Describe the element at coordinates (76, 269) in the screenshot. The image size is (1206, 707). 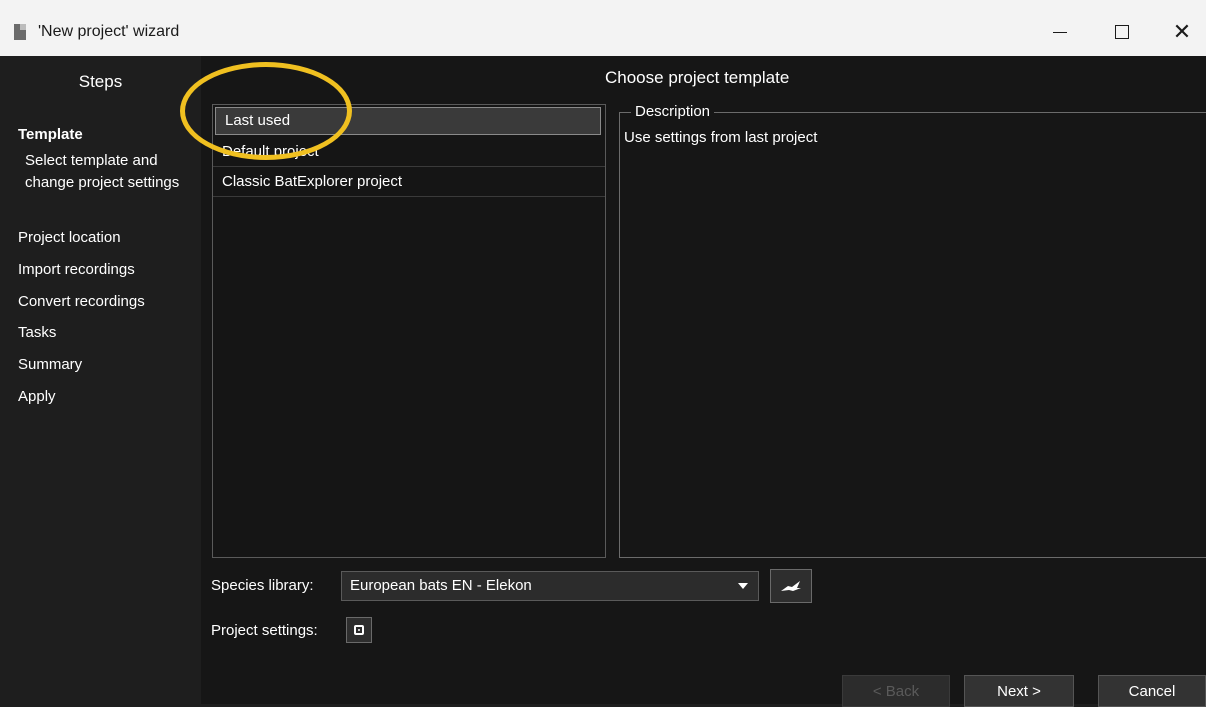
I see `step-import-recordings: Import recordings` at that location.